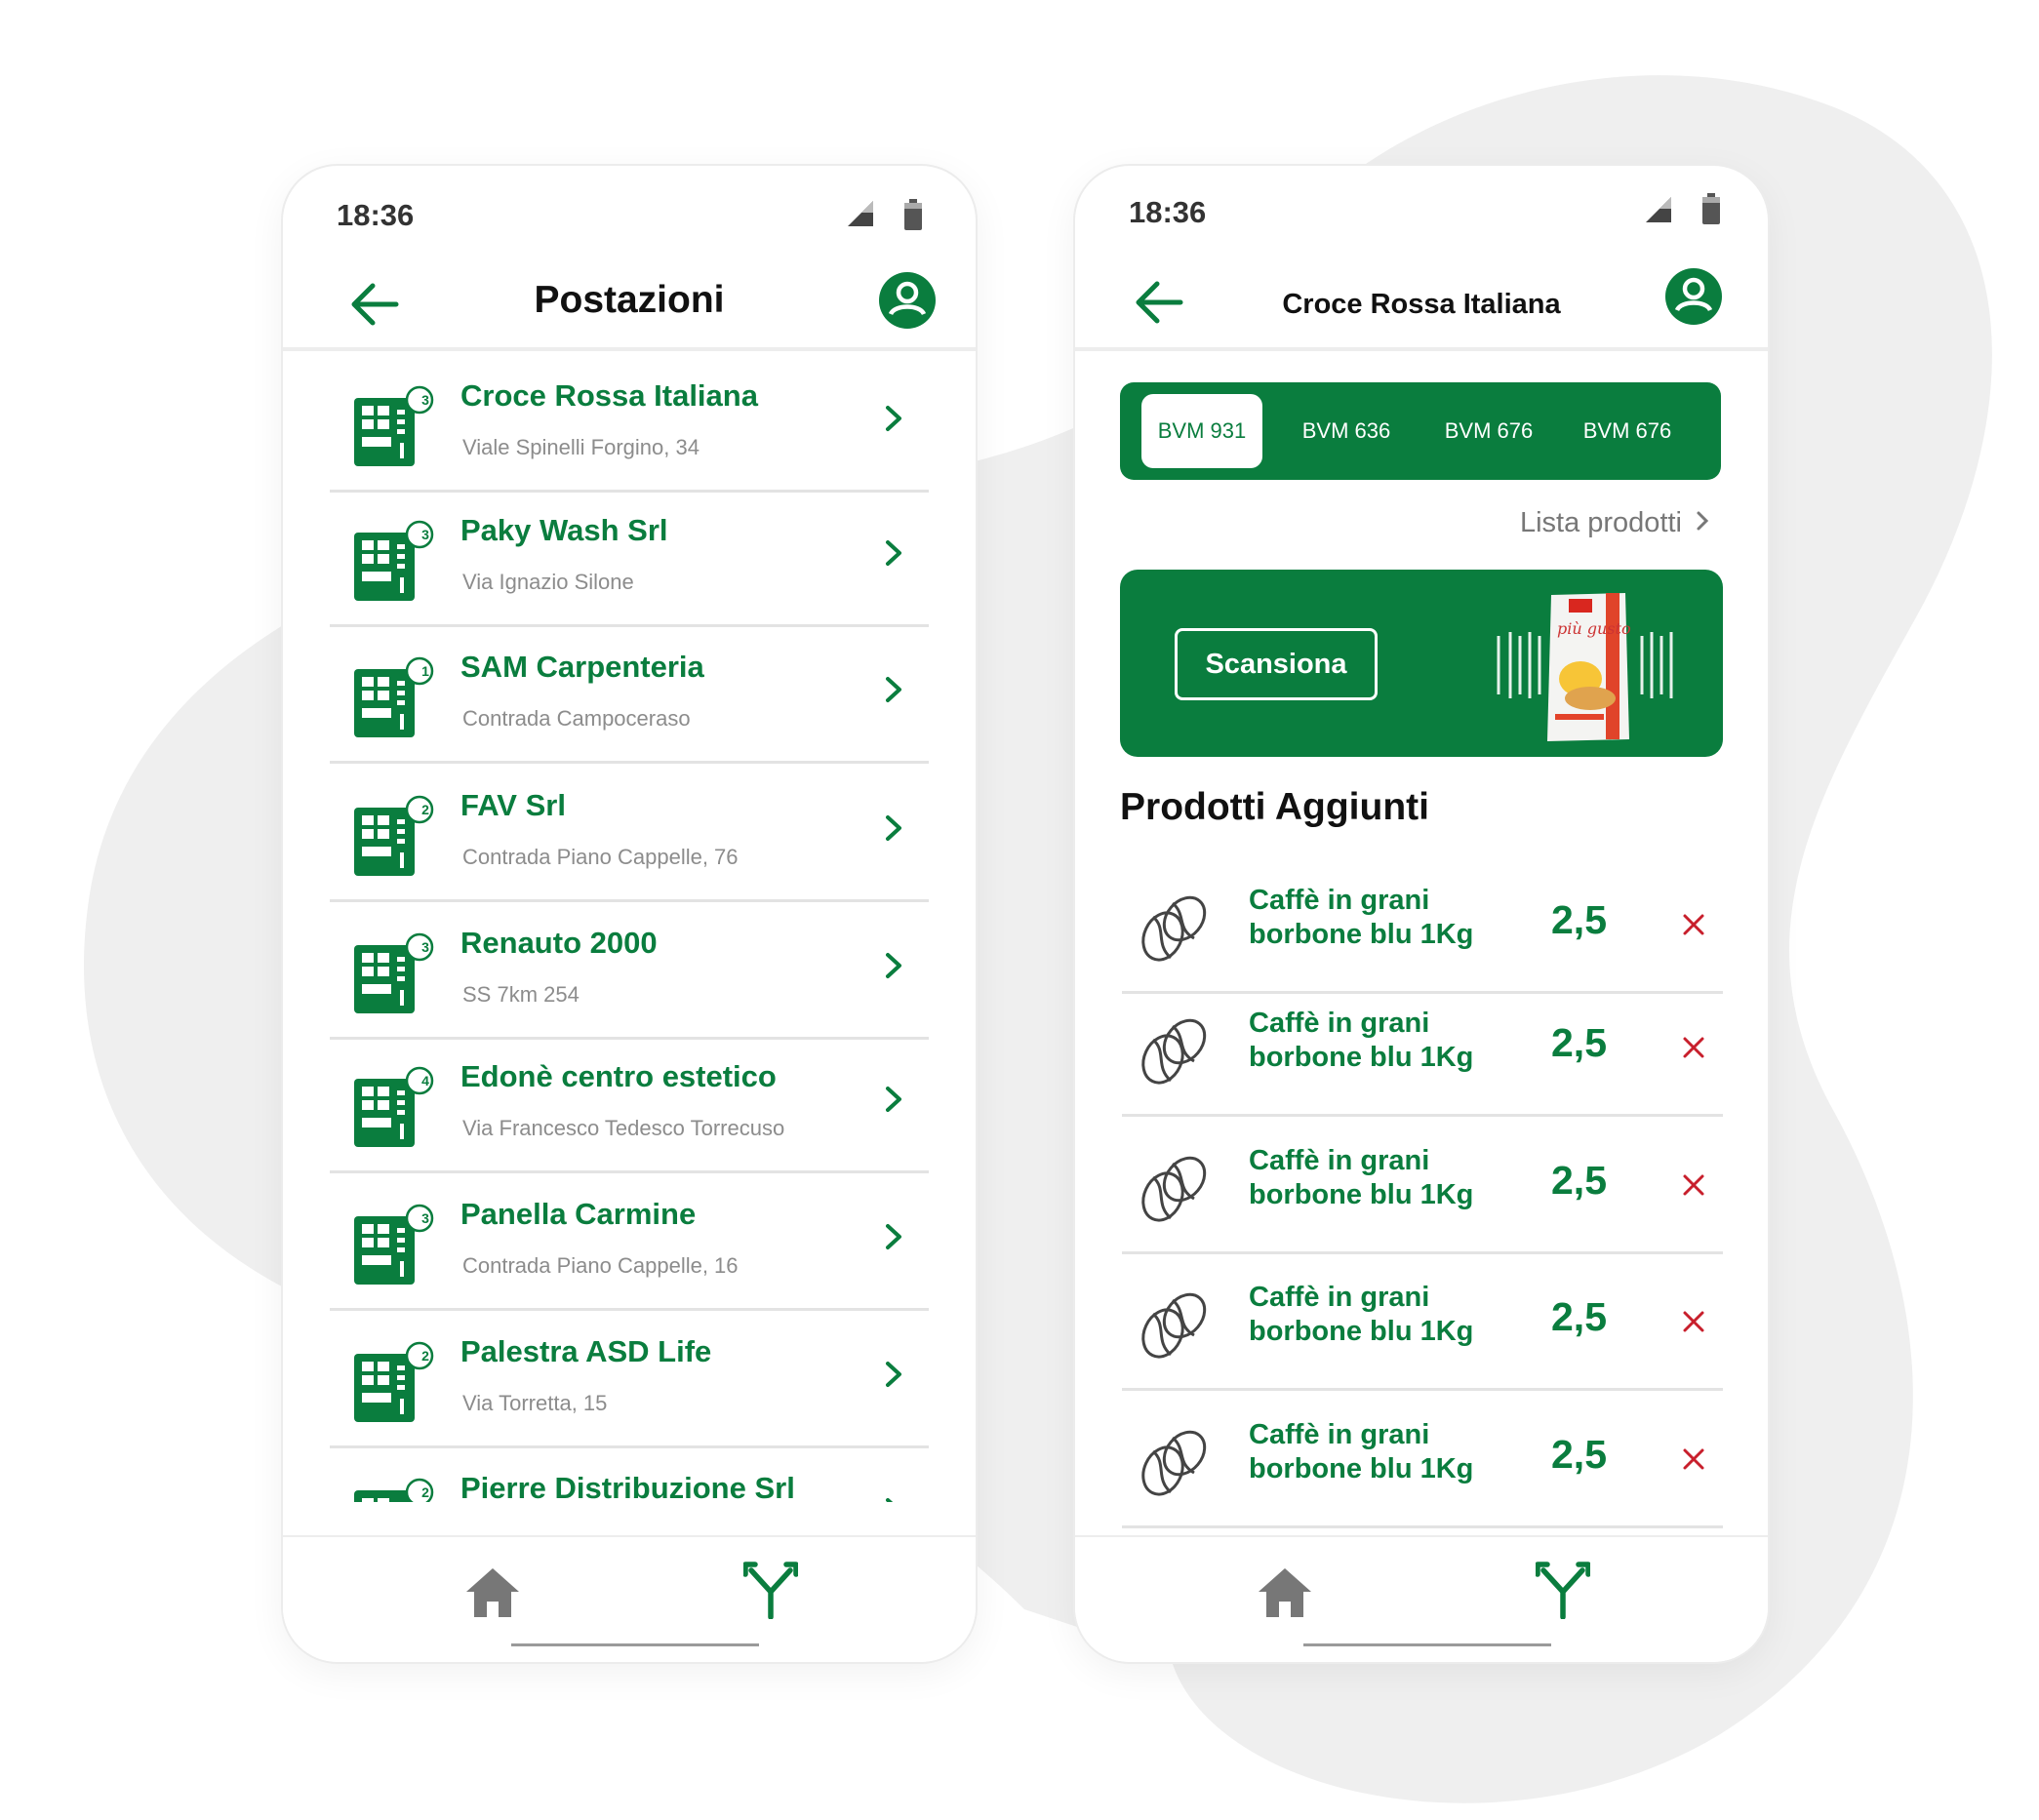 The image size is (2039, 1820). I want to click on location-badge: 1, so click(425, 671).